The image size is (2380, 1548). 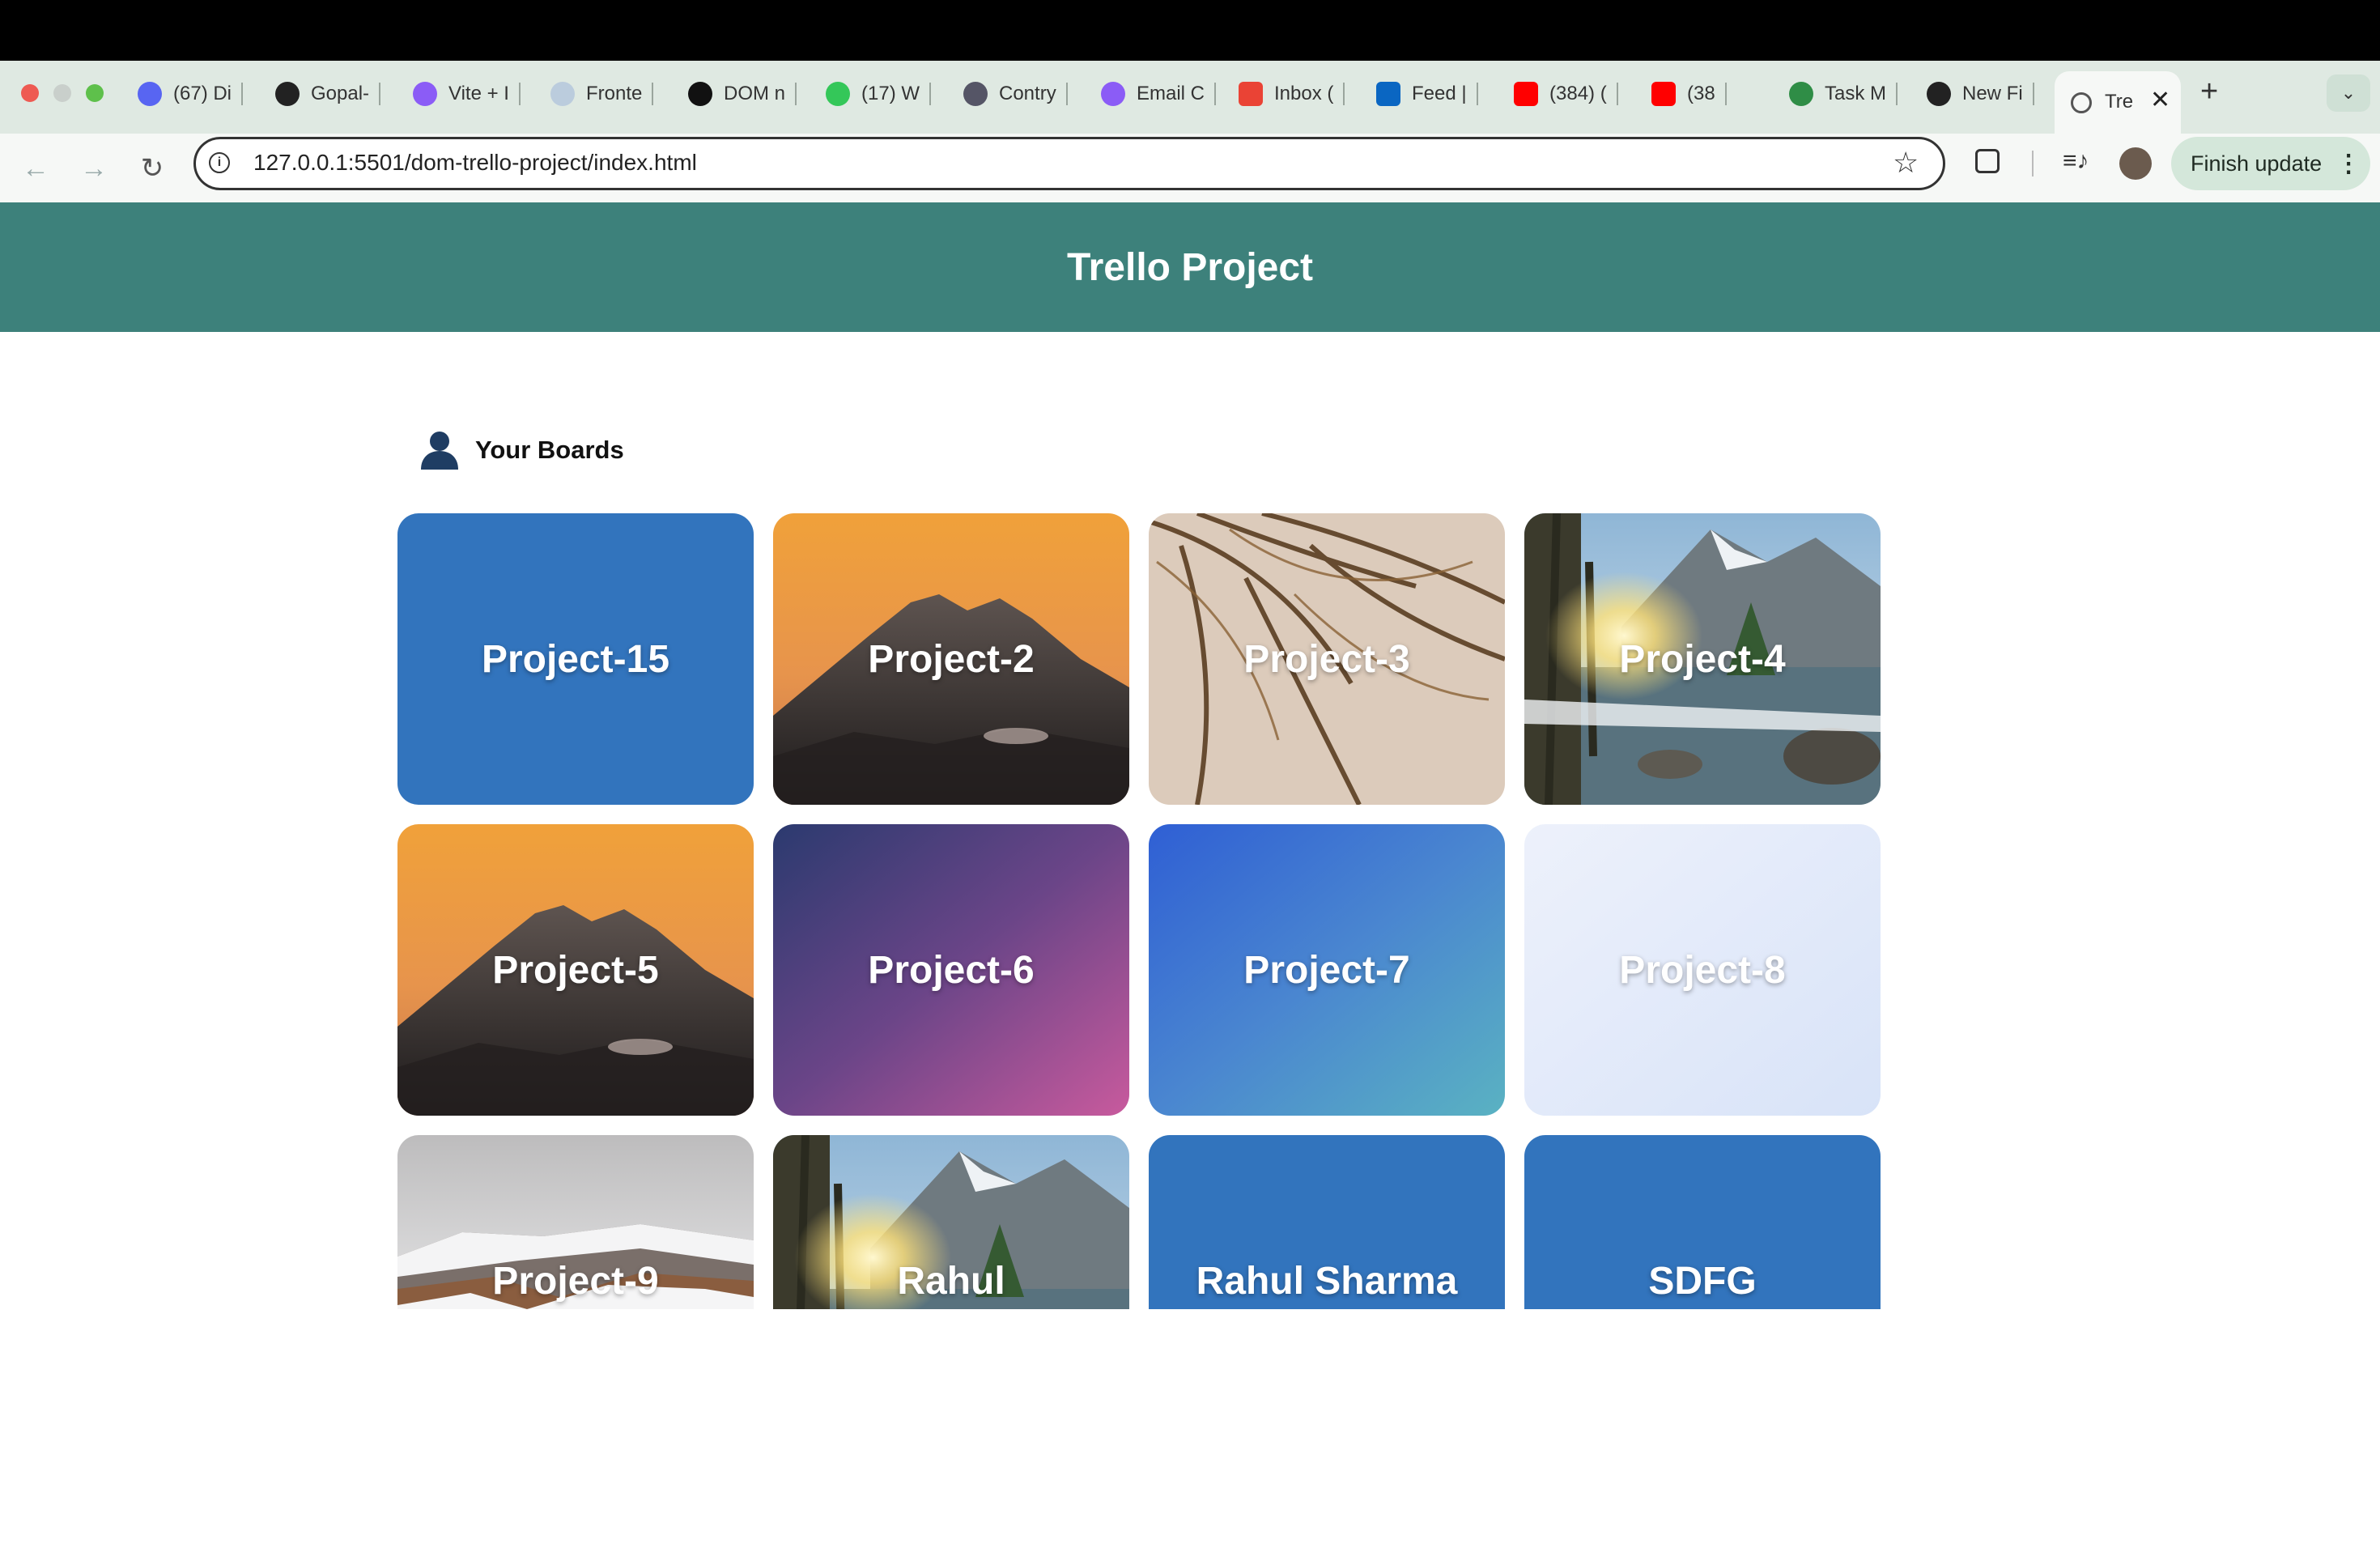 I want to click on board-card: Rahul, so click(x=951, y=1222).